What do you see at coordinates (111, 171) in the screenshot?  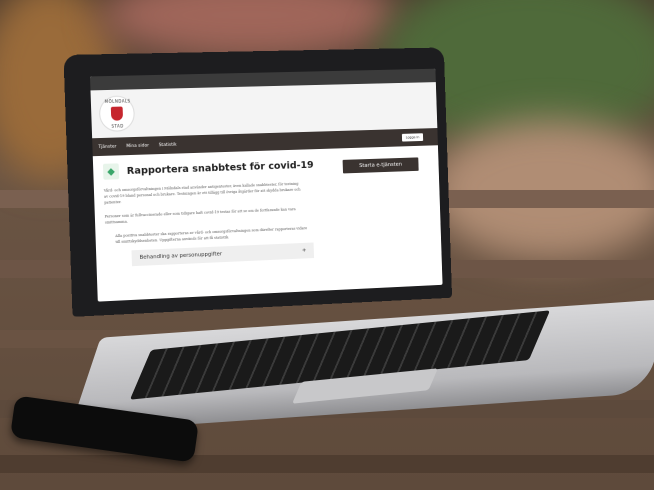 I see `test-service-icon: ◆` at bounding box center [111, 171].